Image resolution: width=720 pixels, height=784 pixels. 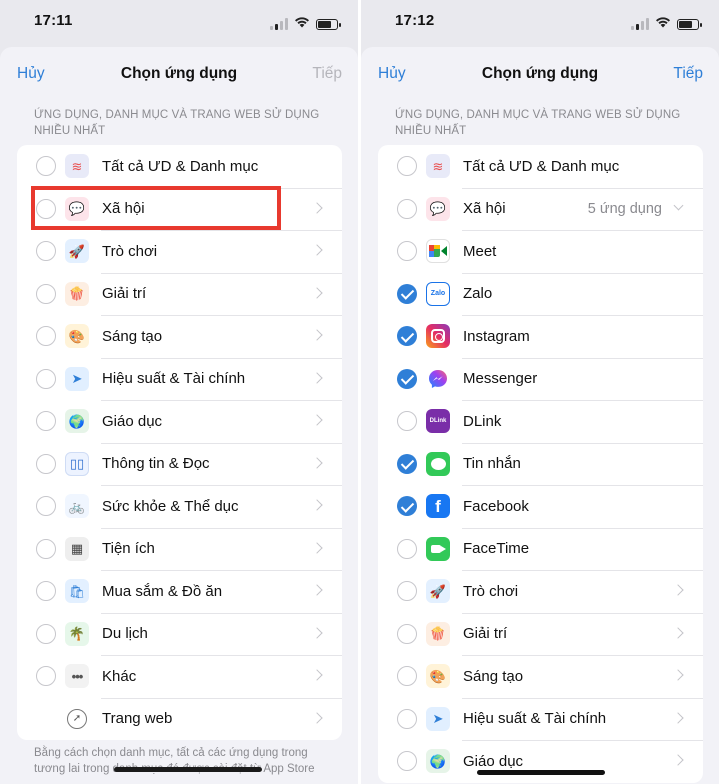 What do you see at coordinates (624, 208) in the screenshot?
I see `app-count: 5 ứng dụng` at bounding box center [624, 208].